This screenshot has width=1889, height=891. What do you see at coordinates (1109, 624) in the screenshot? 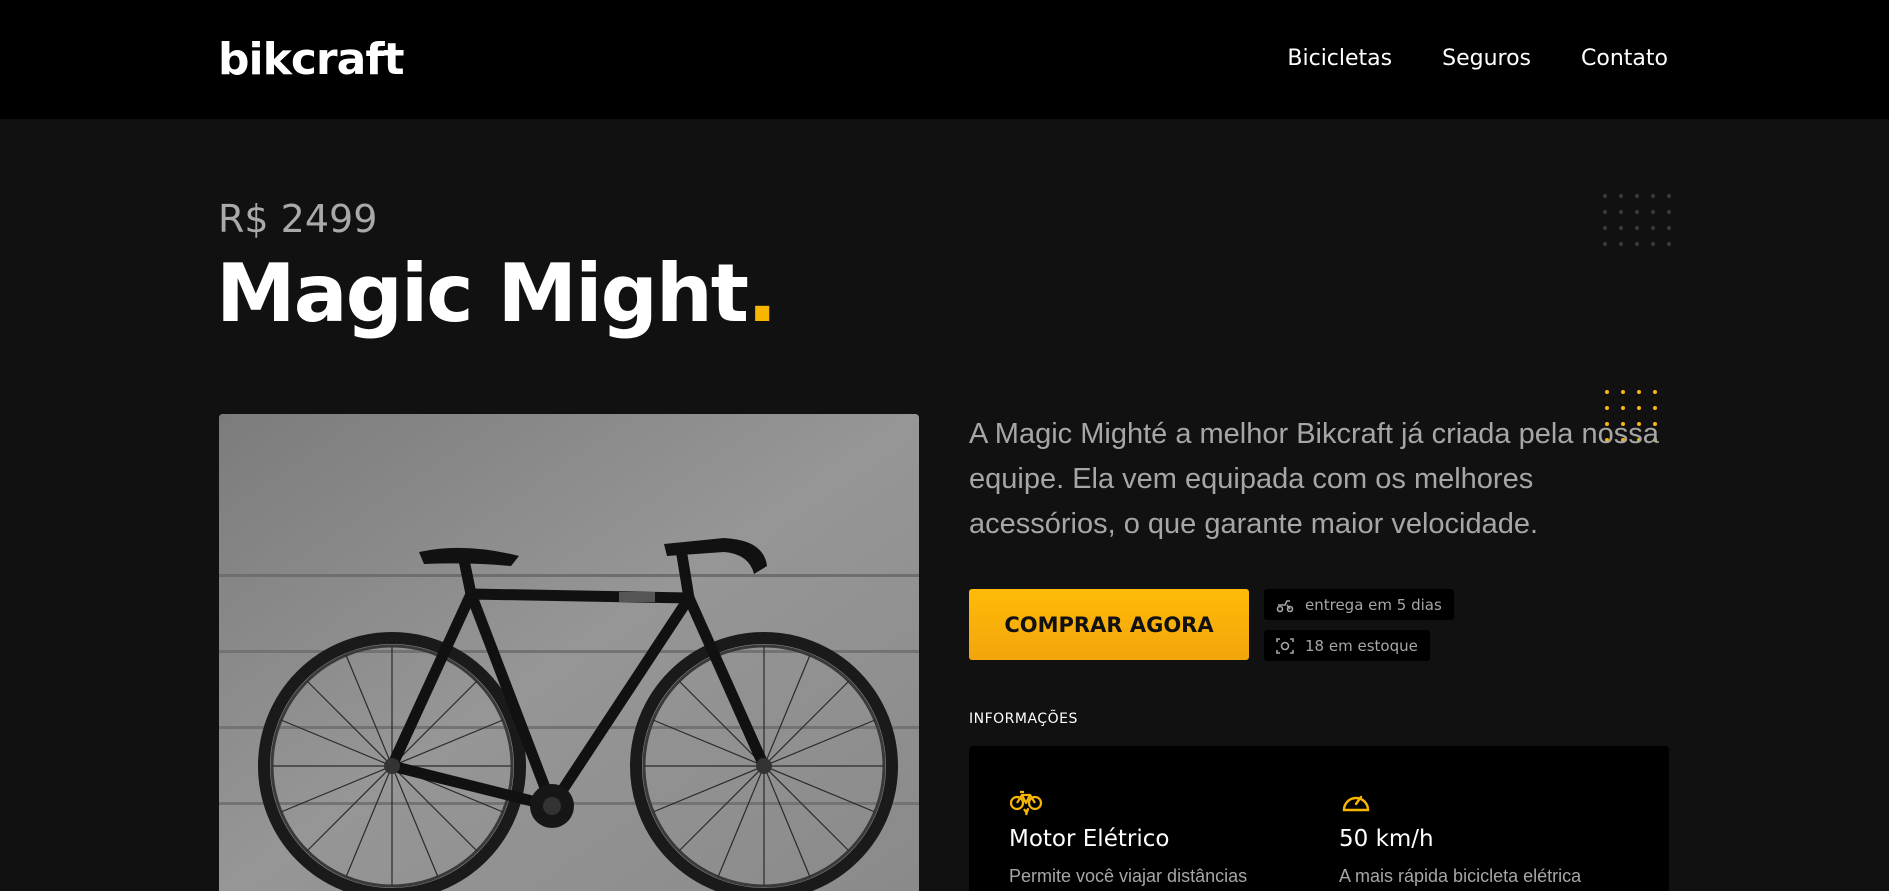
I see `buy-now-button: COMPRAR AGORA` at bounding box center [1109, 624].